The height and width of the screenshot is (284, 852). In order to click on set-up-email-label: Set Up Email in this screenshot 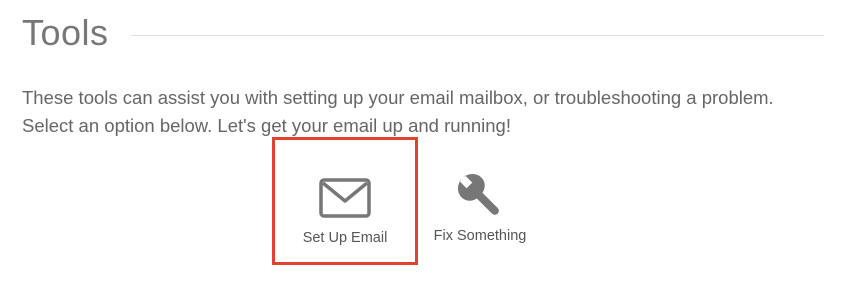, I will do `click(345, 238)`.